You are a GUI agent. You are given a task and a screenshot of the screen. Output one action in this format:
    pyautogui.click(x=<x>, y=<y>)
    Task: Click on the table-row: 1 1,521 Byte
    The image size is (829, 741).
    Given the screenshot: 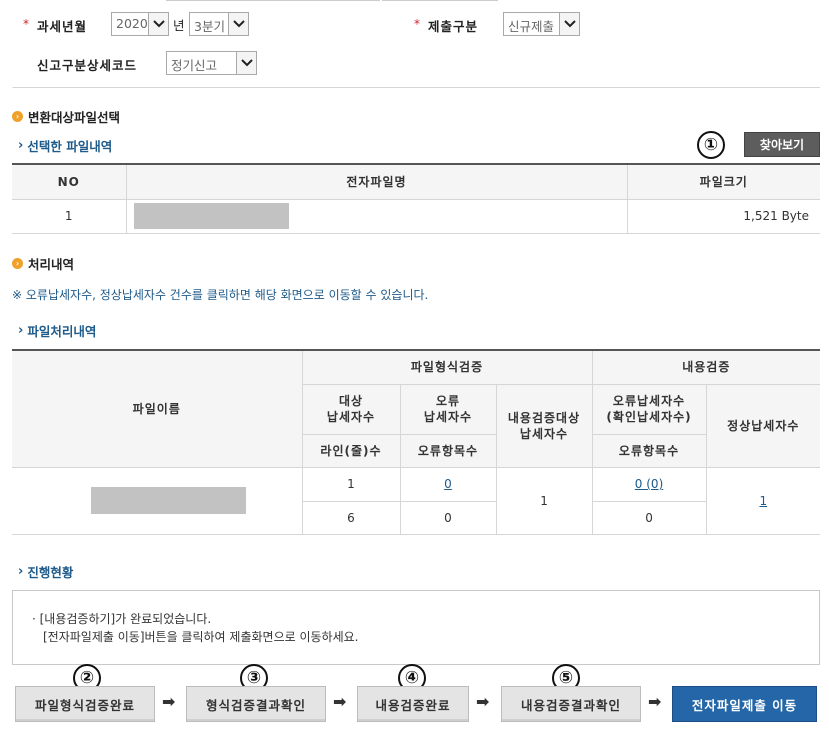 What is the action you would take?
    pyautogui.click(x=416, y=216)
    